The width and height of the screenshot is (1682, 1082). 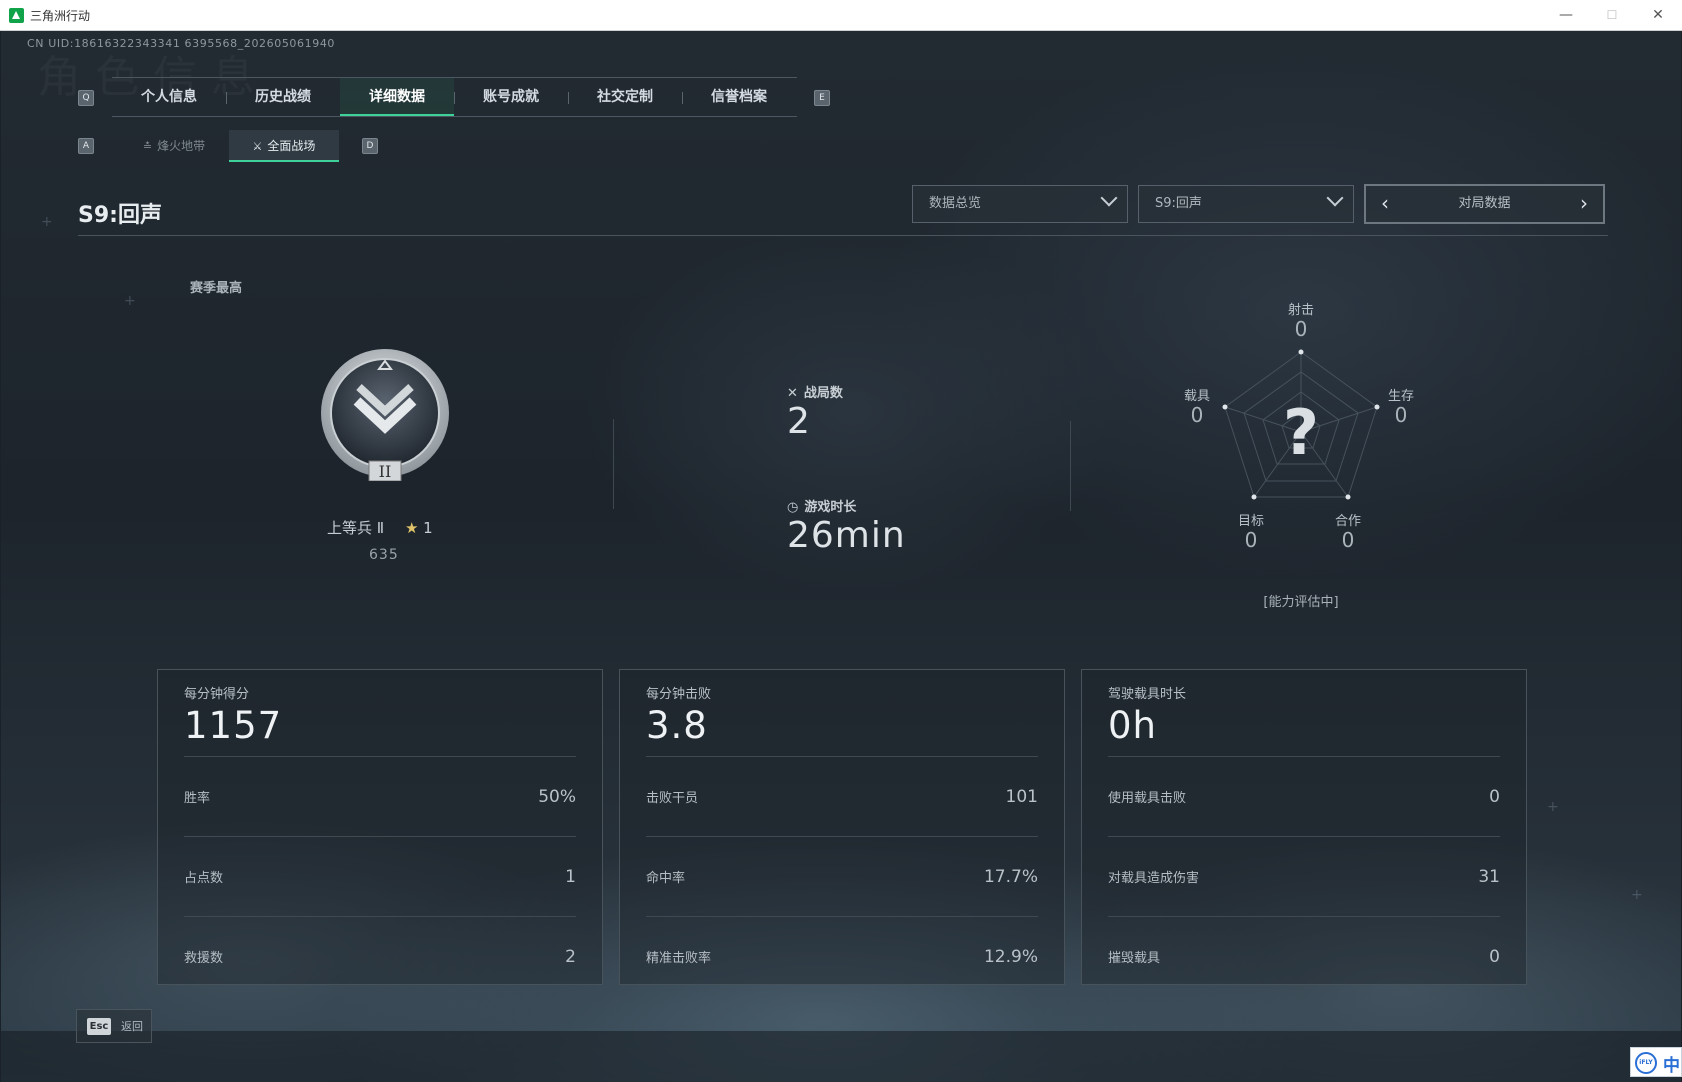 What do you see at coordinates (1347, 521) in the screenshot?
I see `radar-label-teamwork: 合作` at bounding box center [1347, 521].